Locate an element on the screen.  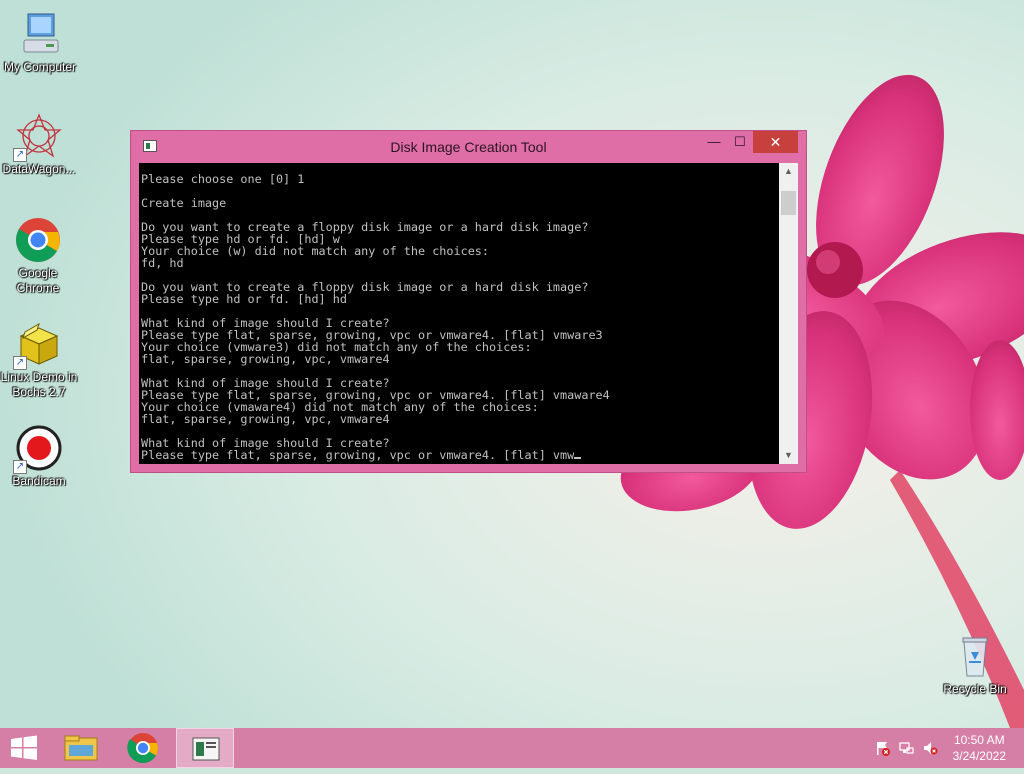
taskbar-google-chrome is located at coordinates (143, 748).